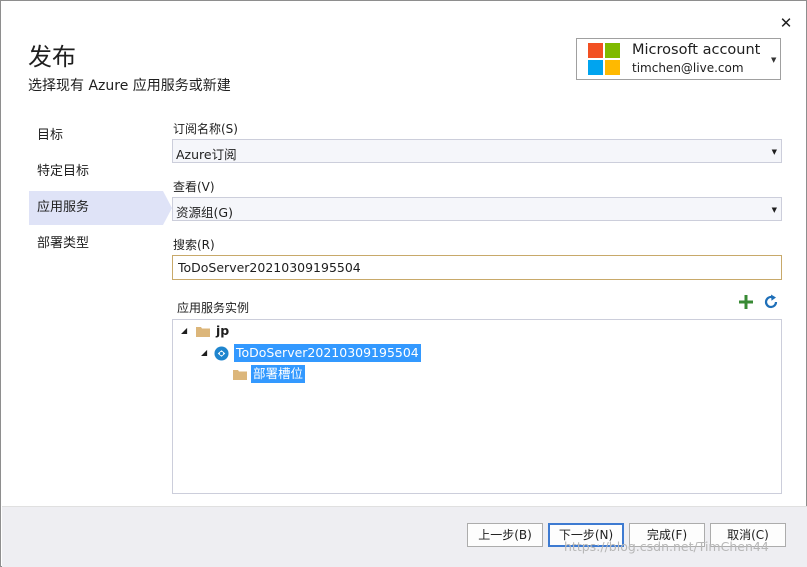 Image resolution: width=807 pixels, height=567 pixels. What do you see at coordinates (327, 353) in the screenshot?
I see `tree-item-label: ToDoServer20210309195504` at bounding box center [327, 353].